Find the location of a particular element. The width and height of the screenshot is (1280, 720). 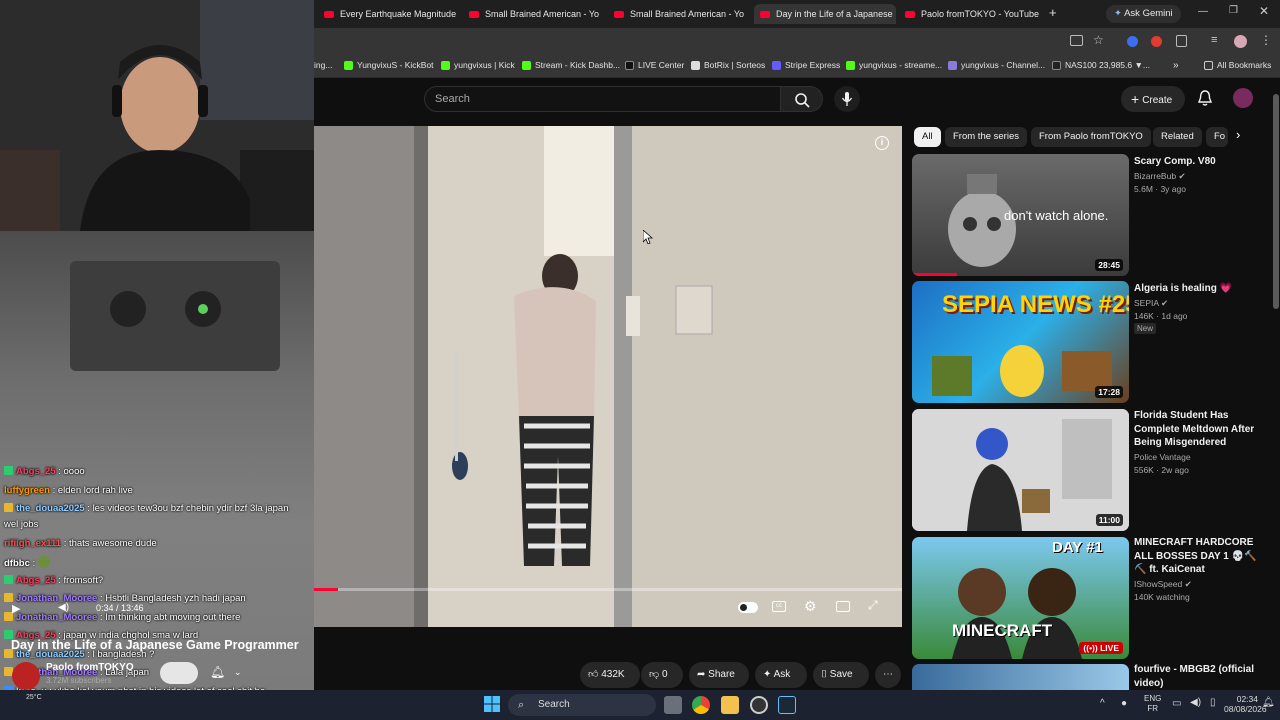

network-icon: ▭ is located at coordinates (1176, 703).